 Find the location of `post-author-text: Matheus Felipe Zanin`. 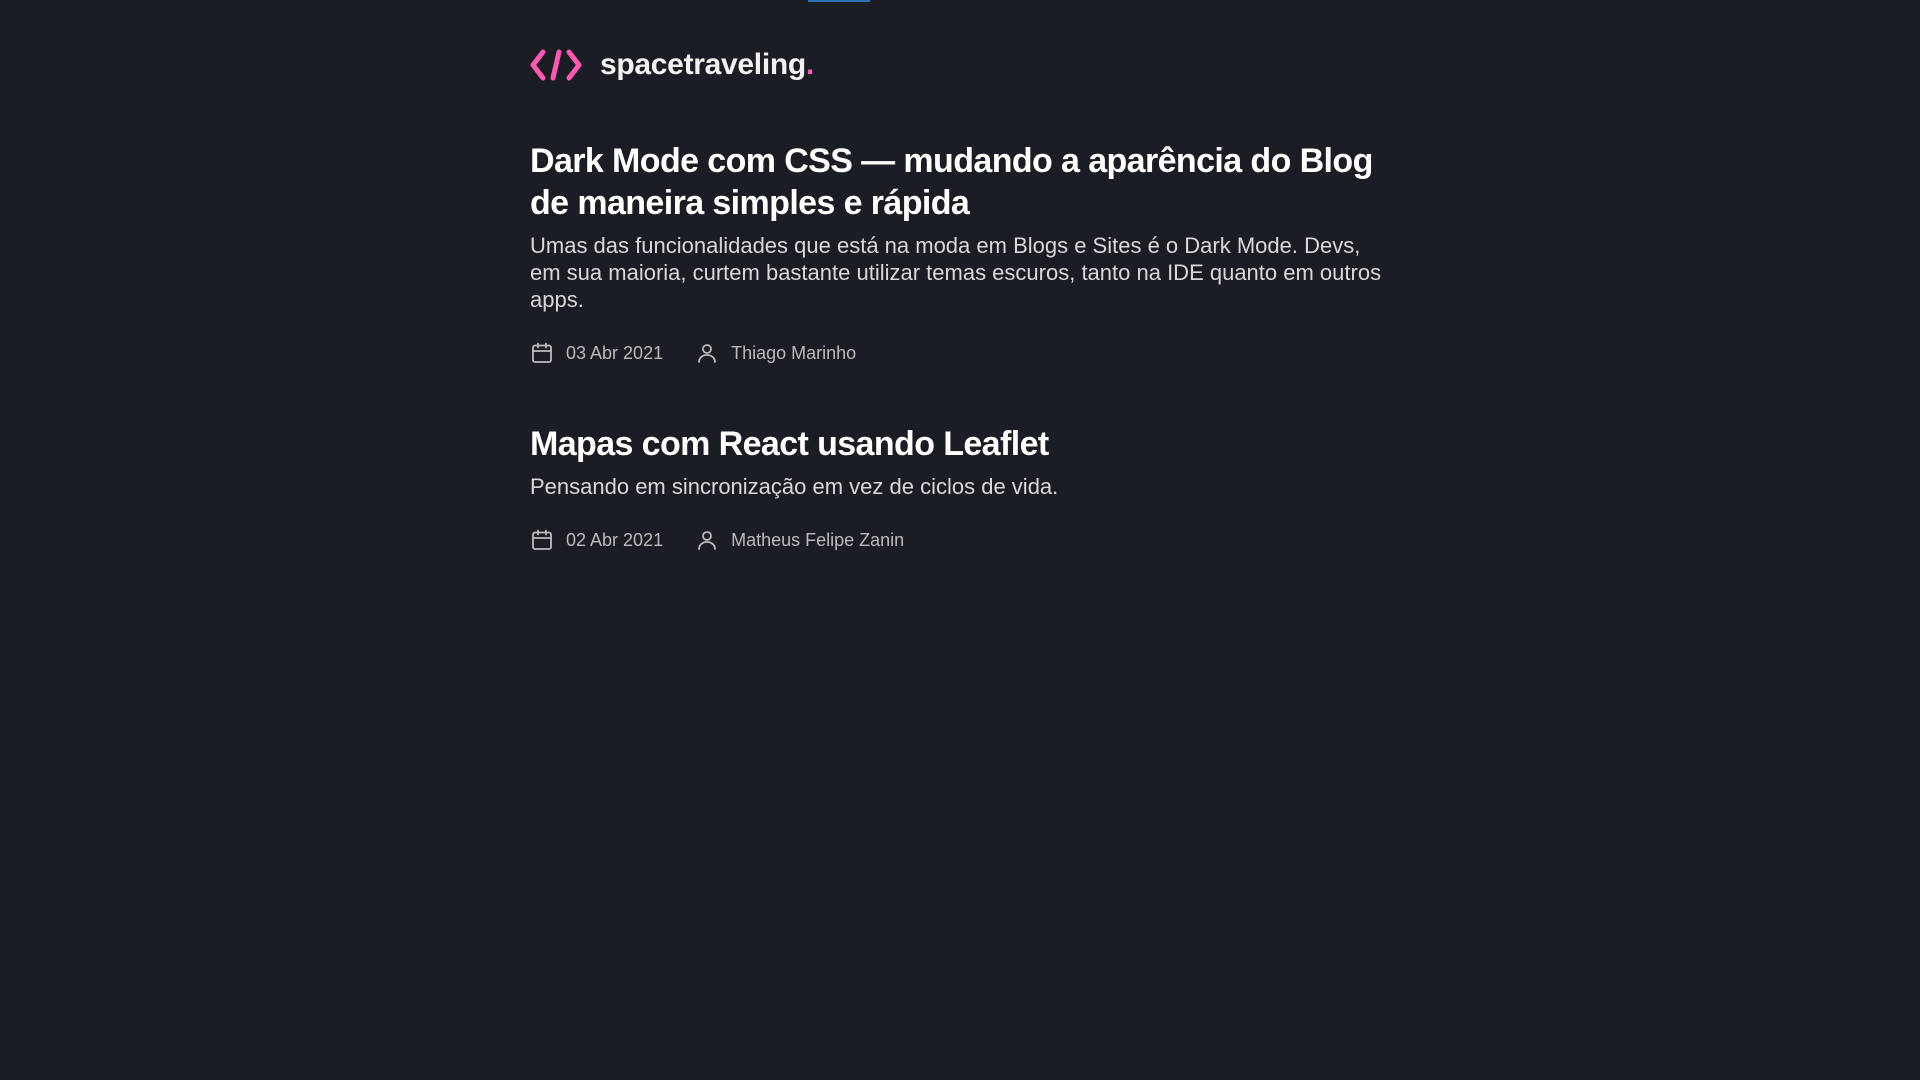

post-author-text: Matheus Felipe Zanin is located at coordinates (818, 539).